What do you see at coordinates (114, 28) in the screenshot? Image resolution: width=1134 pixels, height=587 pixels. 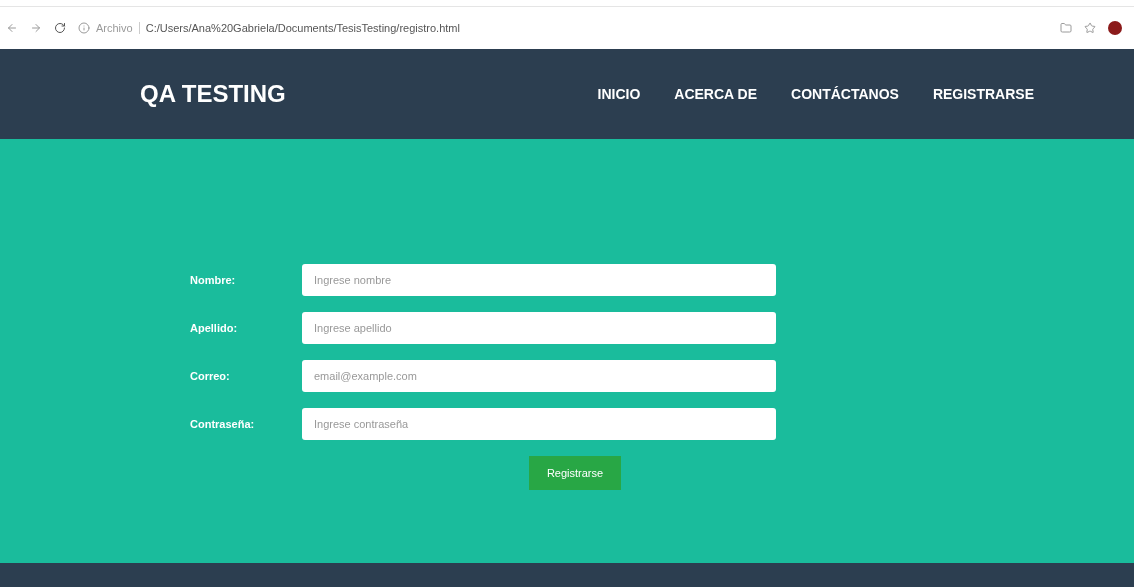 I see `security-label: Archivo` at bounding box center [114, 28].